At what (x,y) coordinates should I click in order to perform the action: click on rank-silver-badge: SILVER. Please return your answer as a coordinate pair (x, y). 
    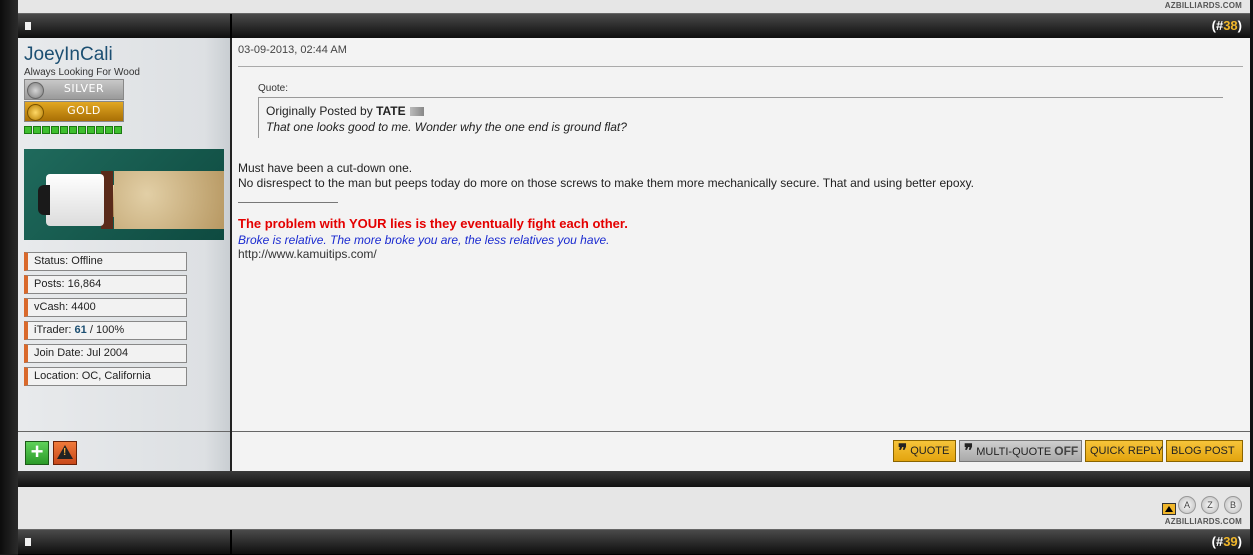
    Looking at the image, I should click on (74, 89).